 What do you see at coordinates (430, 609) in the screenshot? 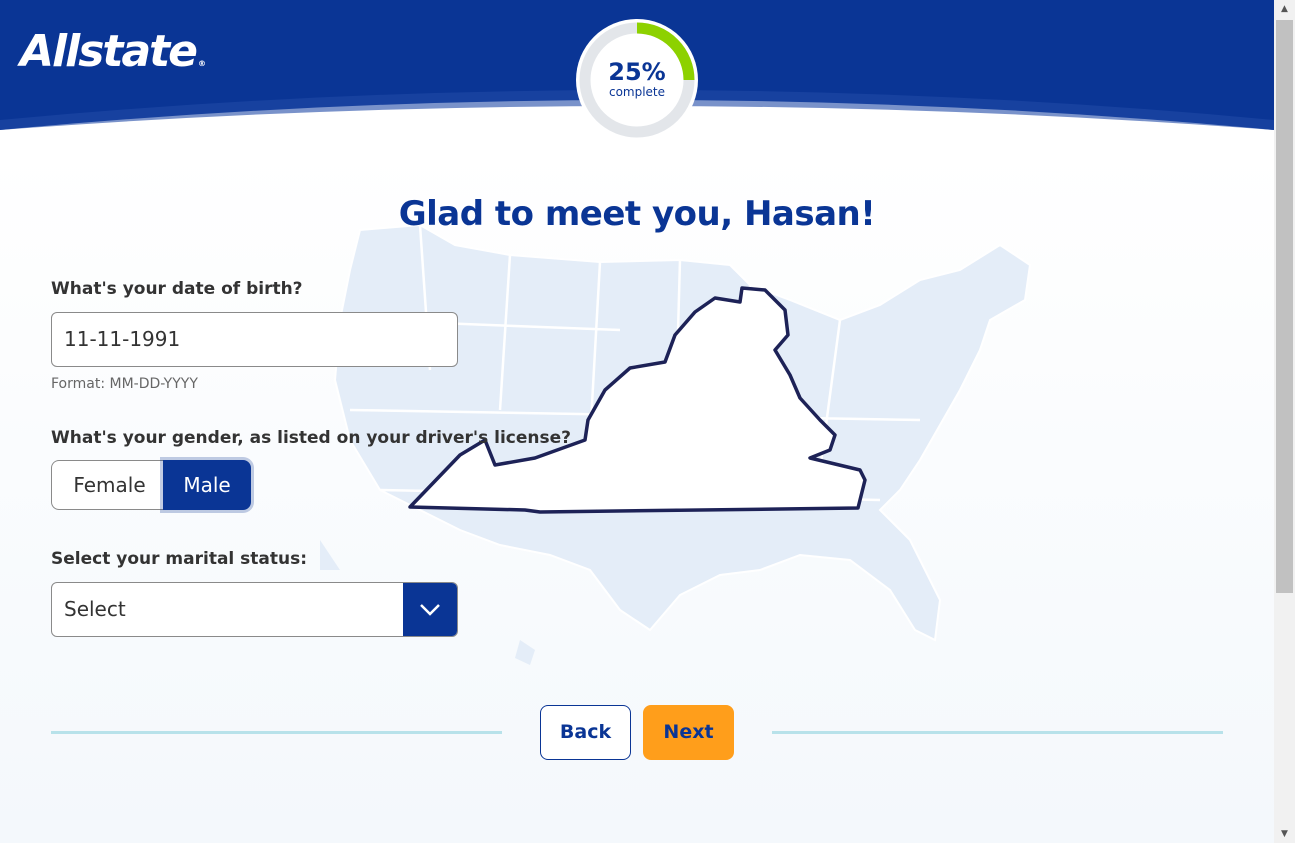
I see `chevron-down-icon` at bounding box center [430, 609].